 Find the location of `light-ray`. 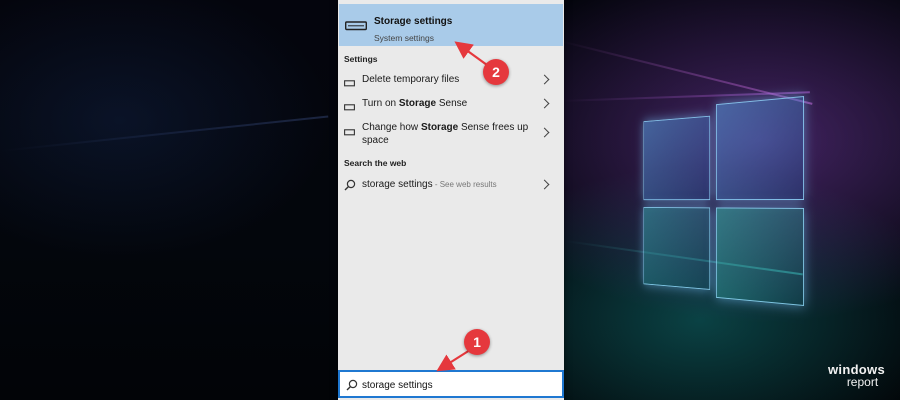

light-ray is located at coordinates (164, 134).